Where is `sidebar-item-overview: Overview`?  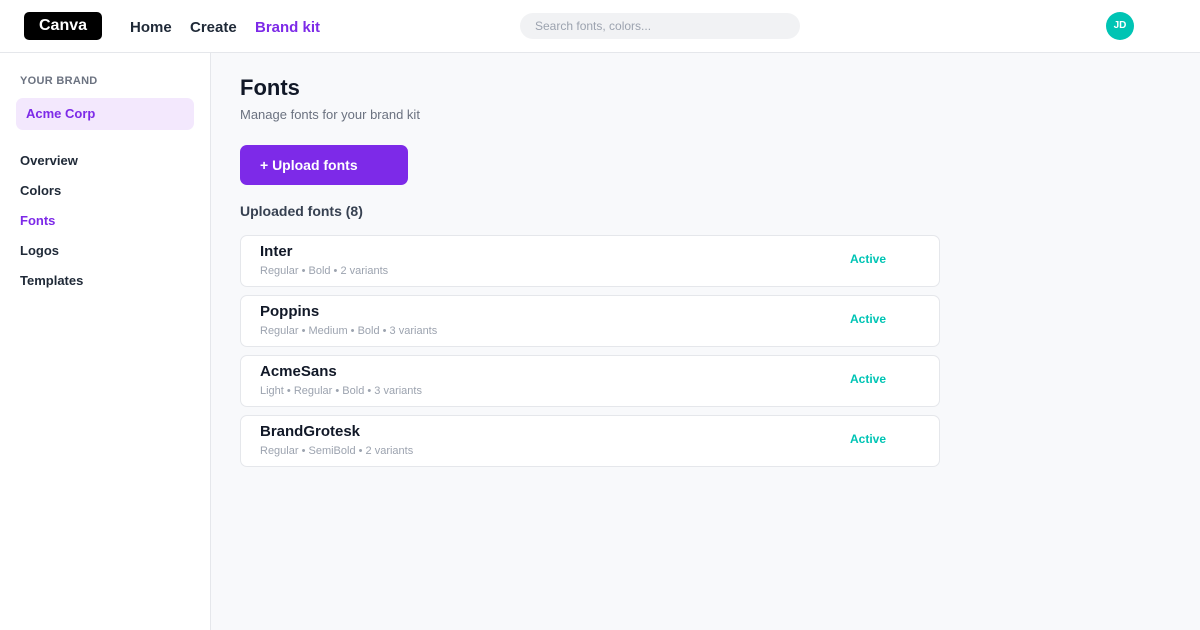
sidebar-item-overview: Overview is located at coordinates (49, 160).